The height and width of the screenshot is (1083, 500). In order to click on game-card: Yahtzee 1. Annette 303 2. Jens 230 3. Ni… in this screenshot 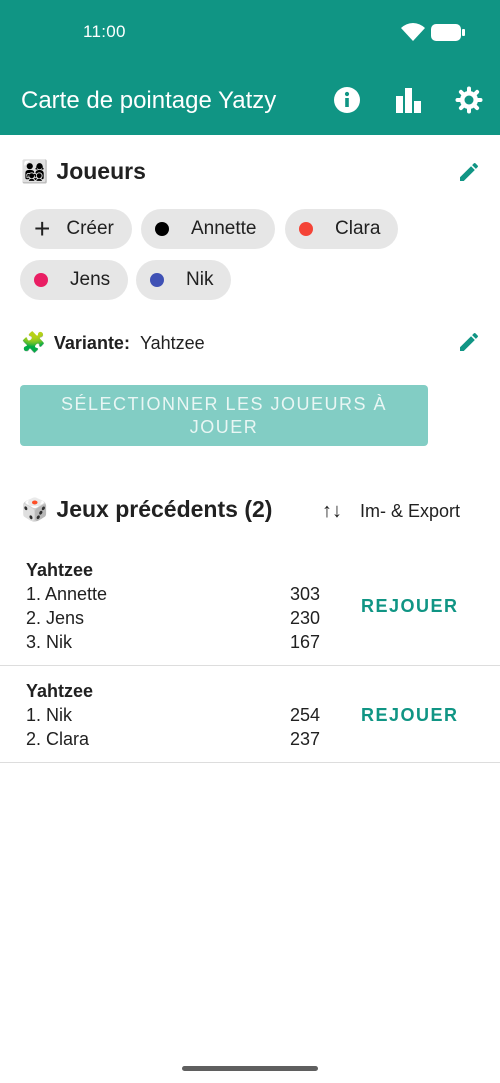, I will do `click(250, 607)`.